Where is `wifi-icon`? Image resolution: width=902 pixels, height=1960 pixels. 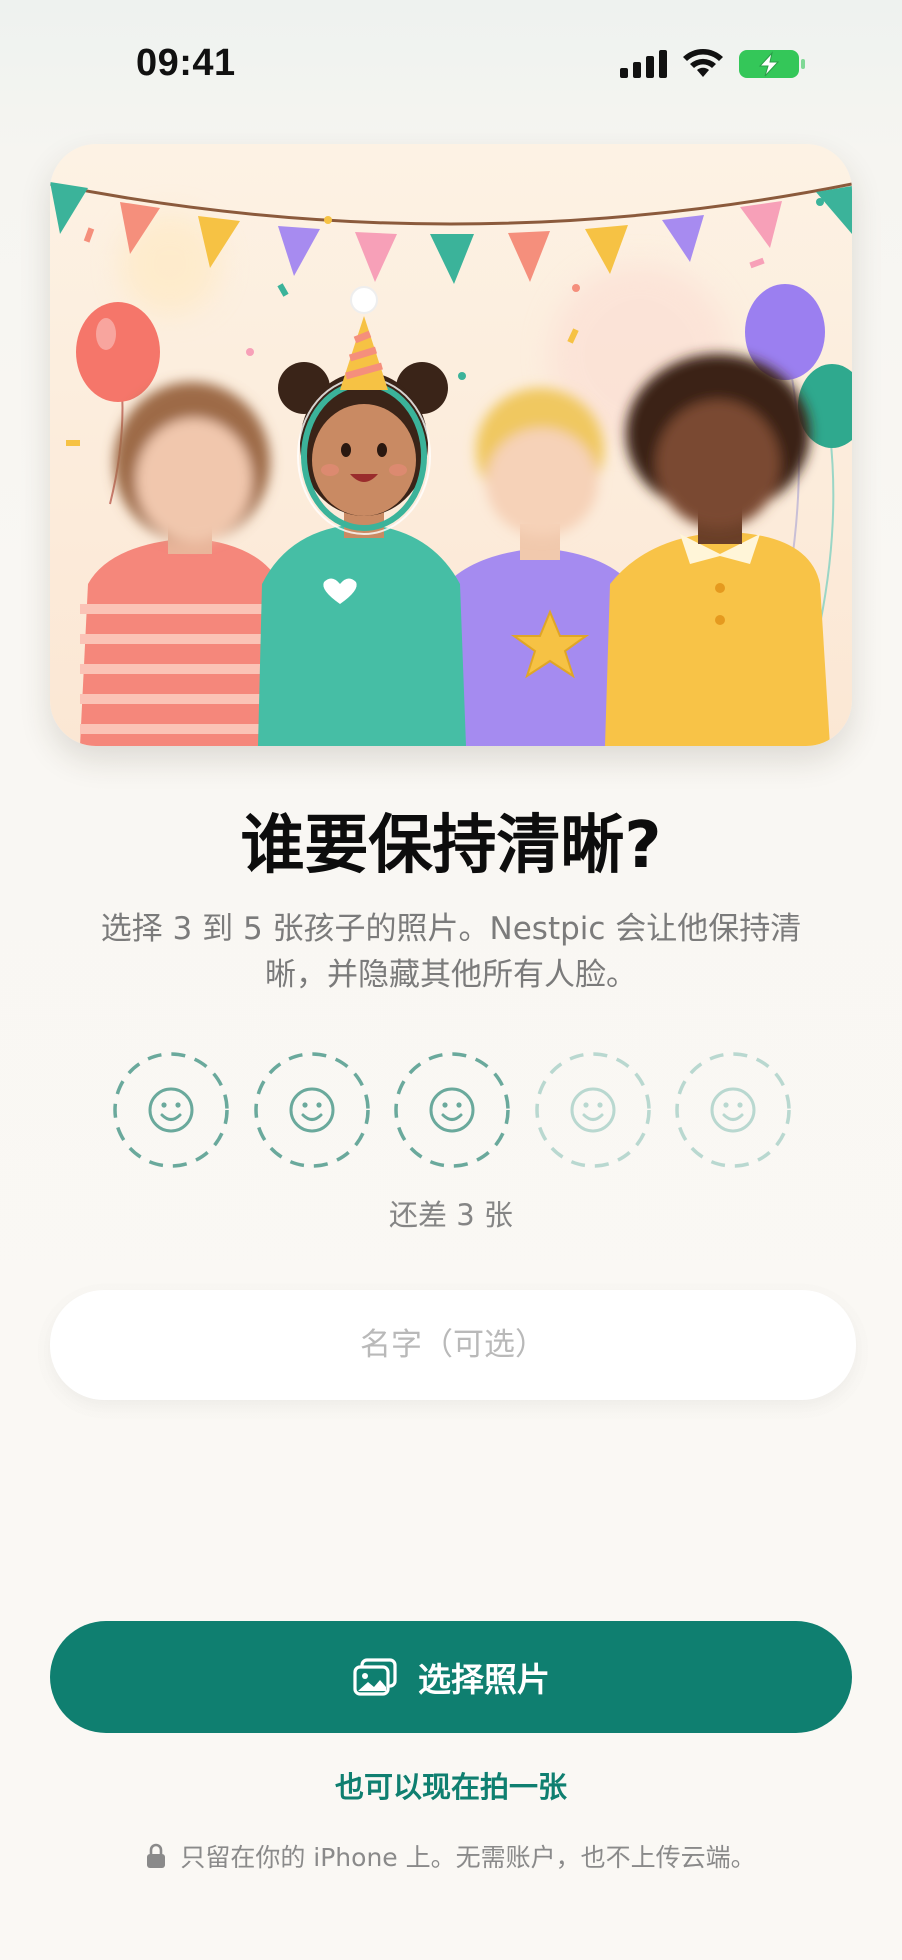
wifi-icon is located at coordinates (703, 63).